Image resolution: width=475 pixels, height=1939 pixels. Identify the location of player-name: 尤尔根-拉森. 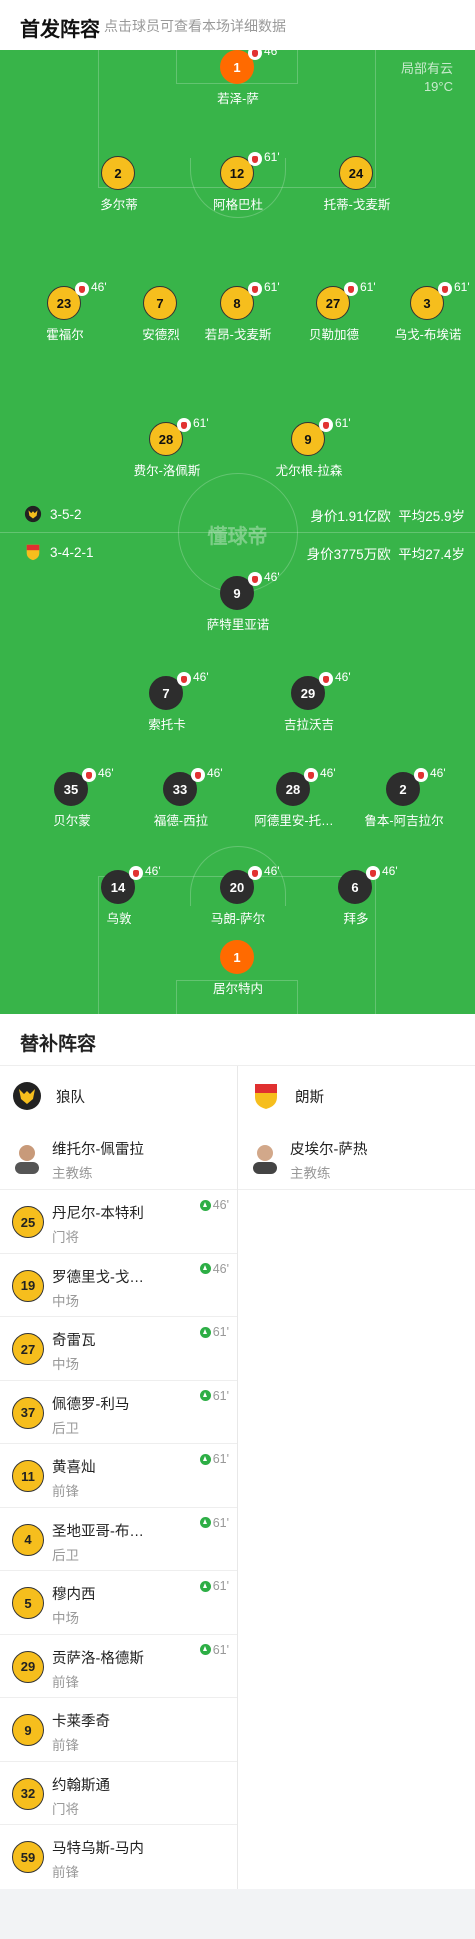
(309, 471).